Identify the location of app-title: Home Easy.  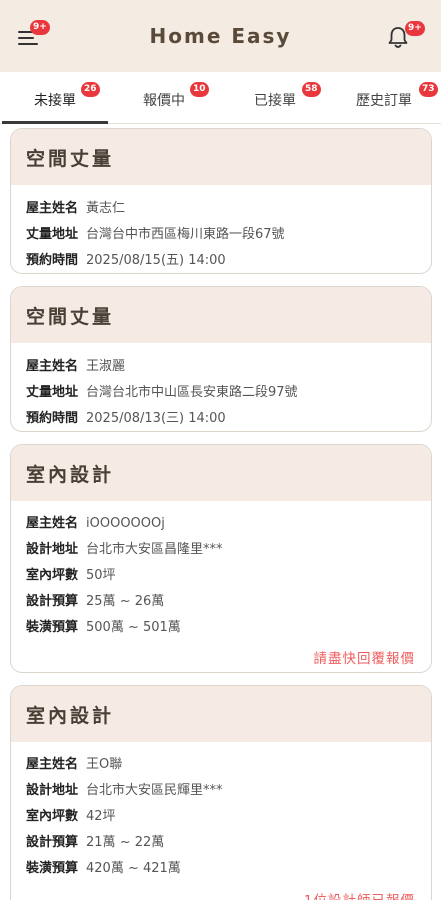
(220, 36).